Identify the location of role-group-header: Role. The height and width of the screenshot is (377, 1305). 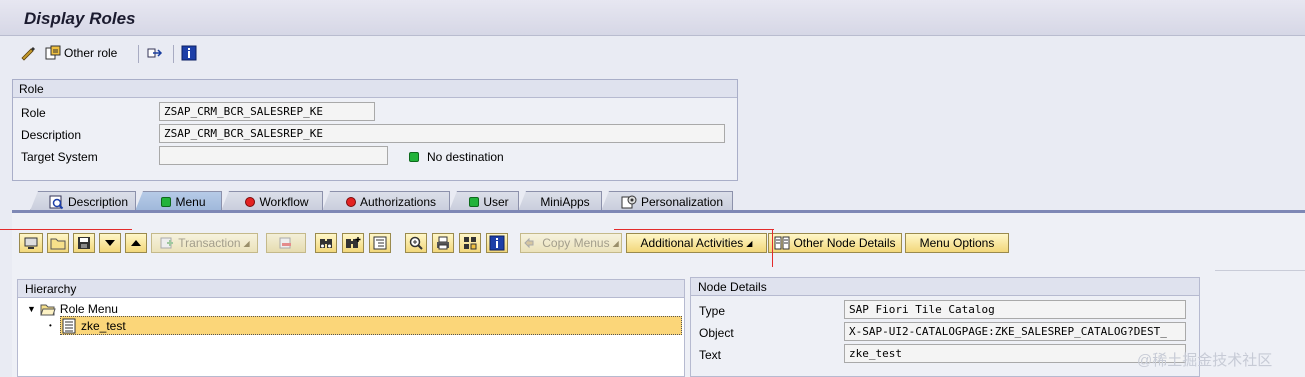
(375, 89).